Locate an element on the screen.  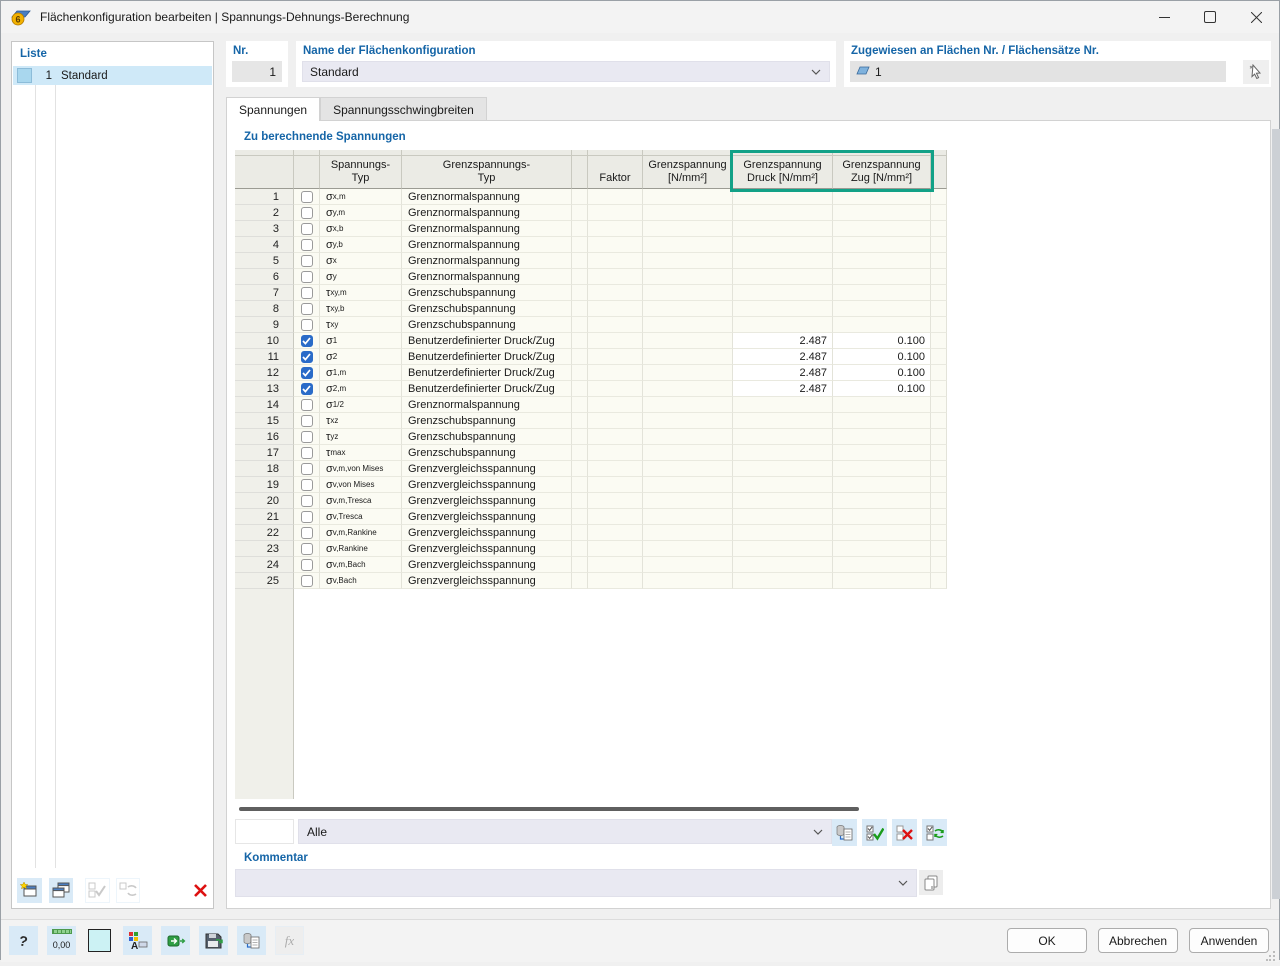
stress-type-cell: τ xy,m is located at coordinates (361, 293).